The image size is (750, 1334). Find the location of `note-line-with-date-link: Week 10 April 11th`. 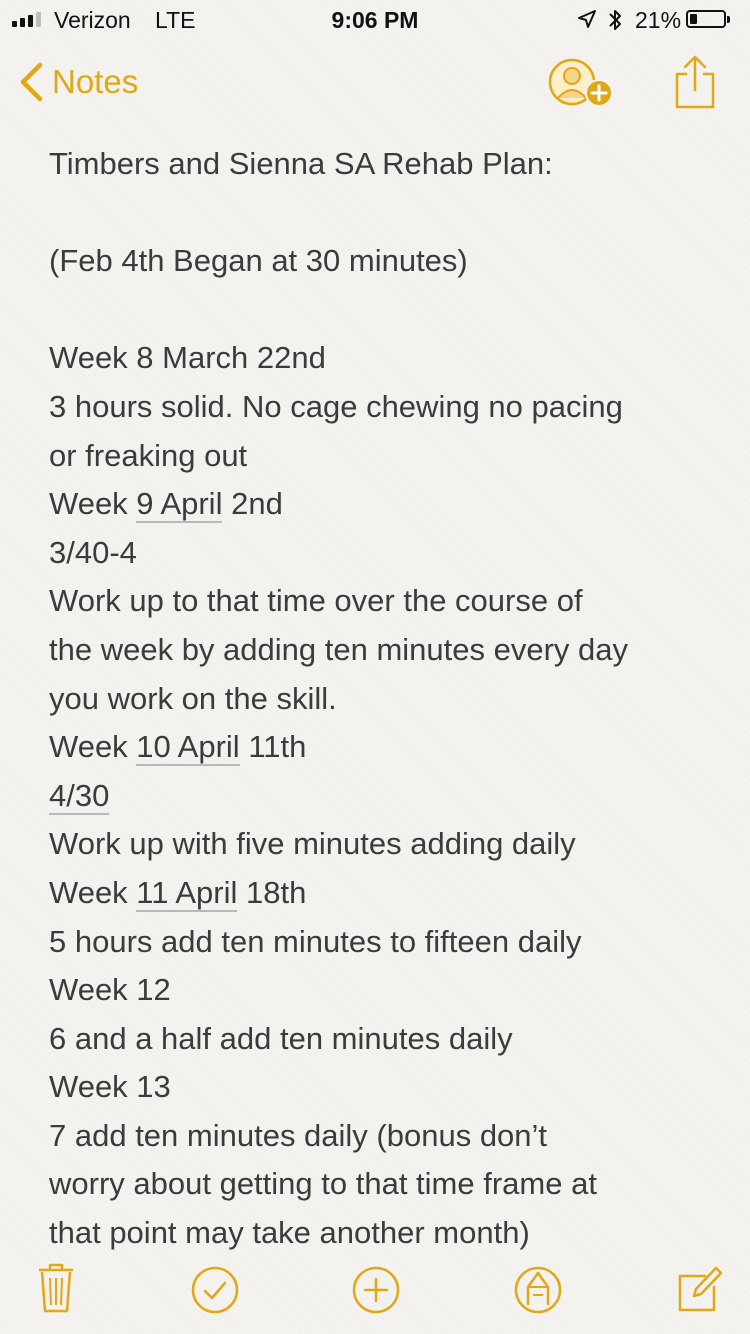

note-line-with-date-link: Week 10 April 11th is located at coordinates (389, 747).